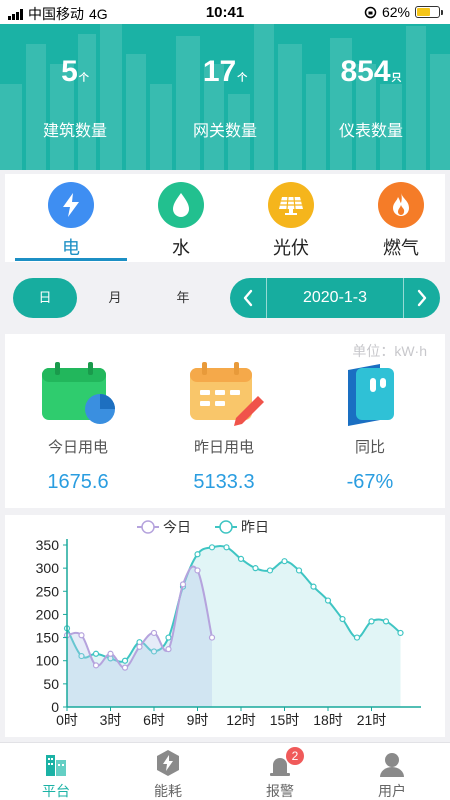  Describe the element at coordinates (168, 773) in the screenshot. I see `nav-energy: 能耗` at that location.